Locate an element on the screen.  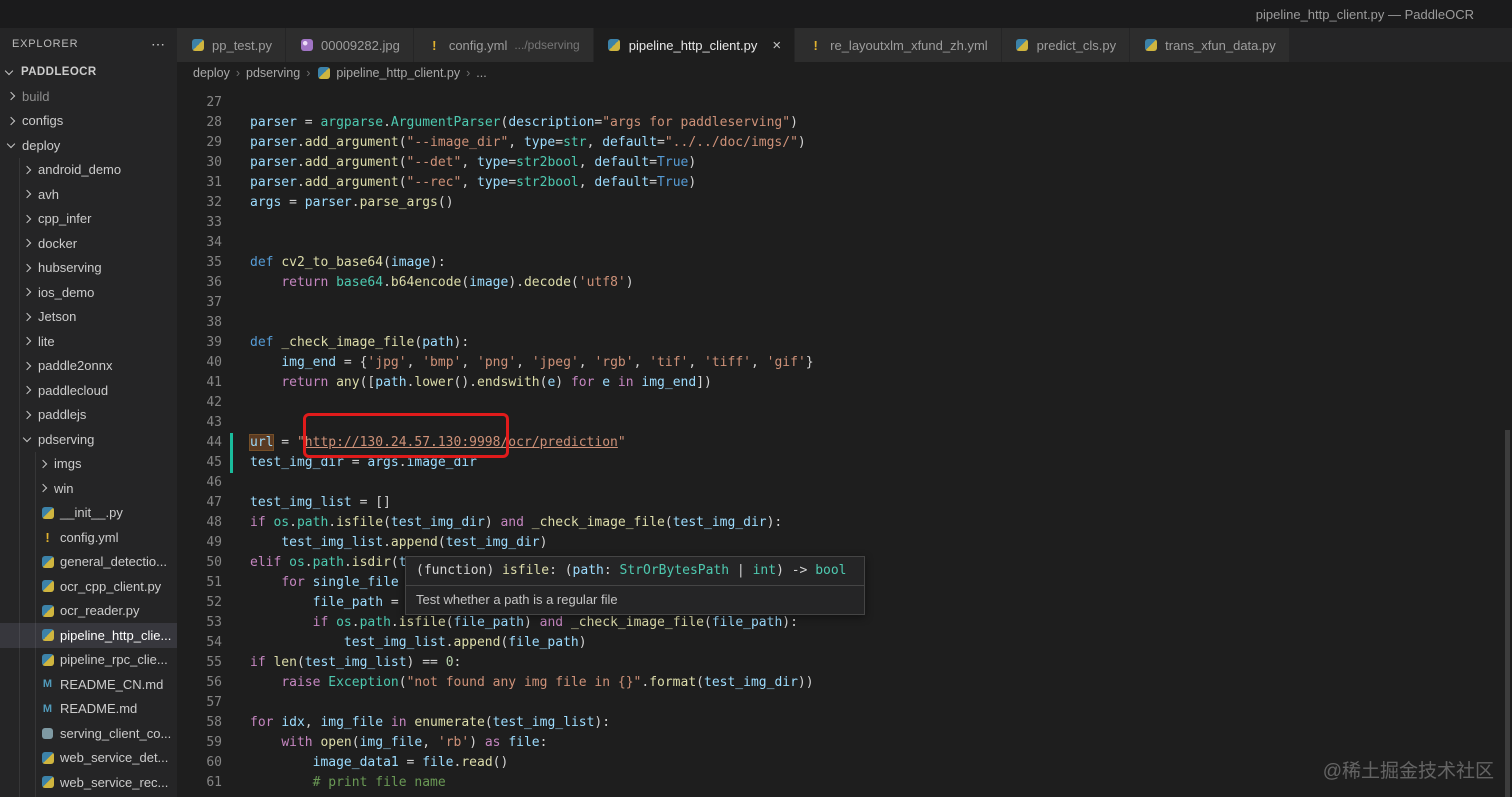
tree-folder-docker: docker is located at coordinates (88, 243).